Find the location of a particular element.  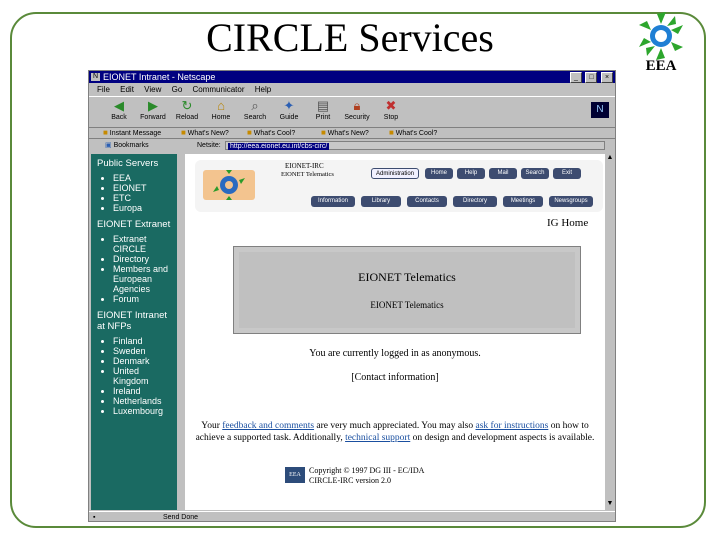

sidebar-link-eionet: EIONET is located at coordinates (145, 188).